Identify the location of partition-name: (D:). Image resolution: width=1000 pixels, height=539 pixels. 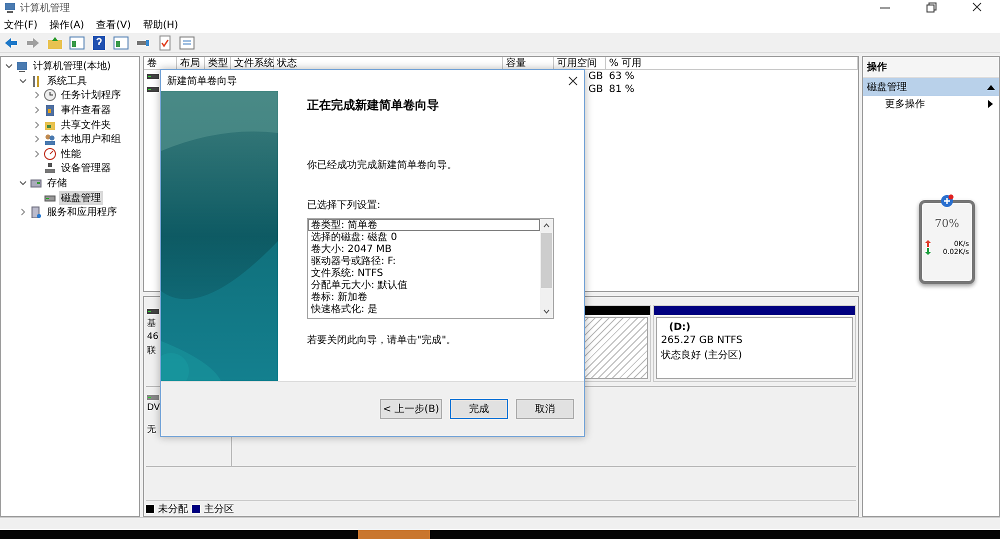
(680, 327).